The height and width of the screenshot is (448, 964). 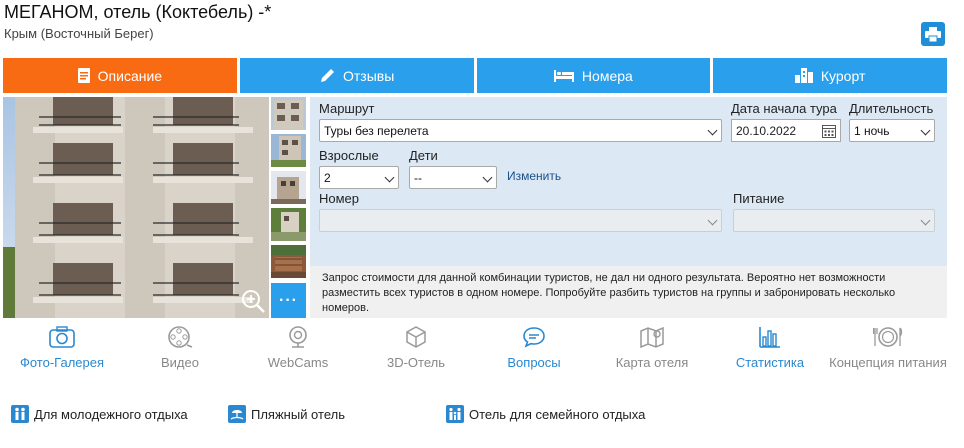 I want to click on tag-label: Для молодежного отдыха, so click(x=111, y=414).